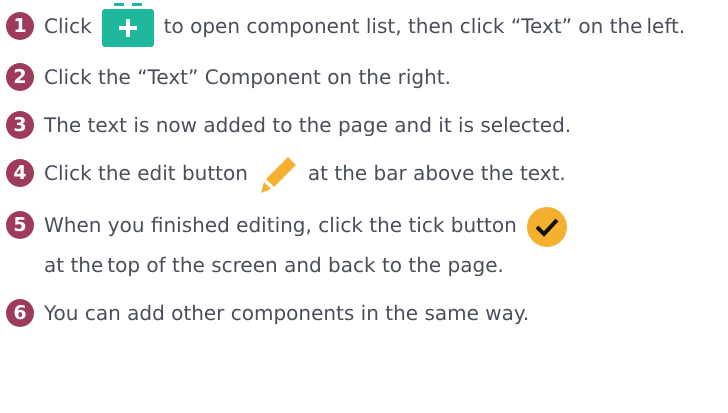 This screenshot has height=413, width=728. I want to click on step-number: 6, so click(20, 312).